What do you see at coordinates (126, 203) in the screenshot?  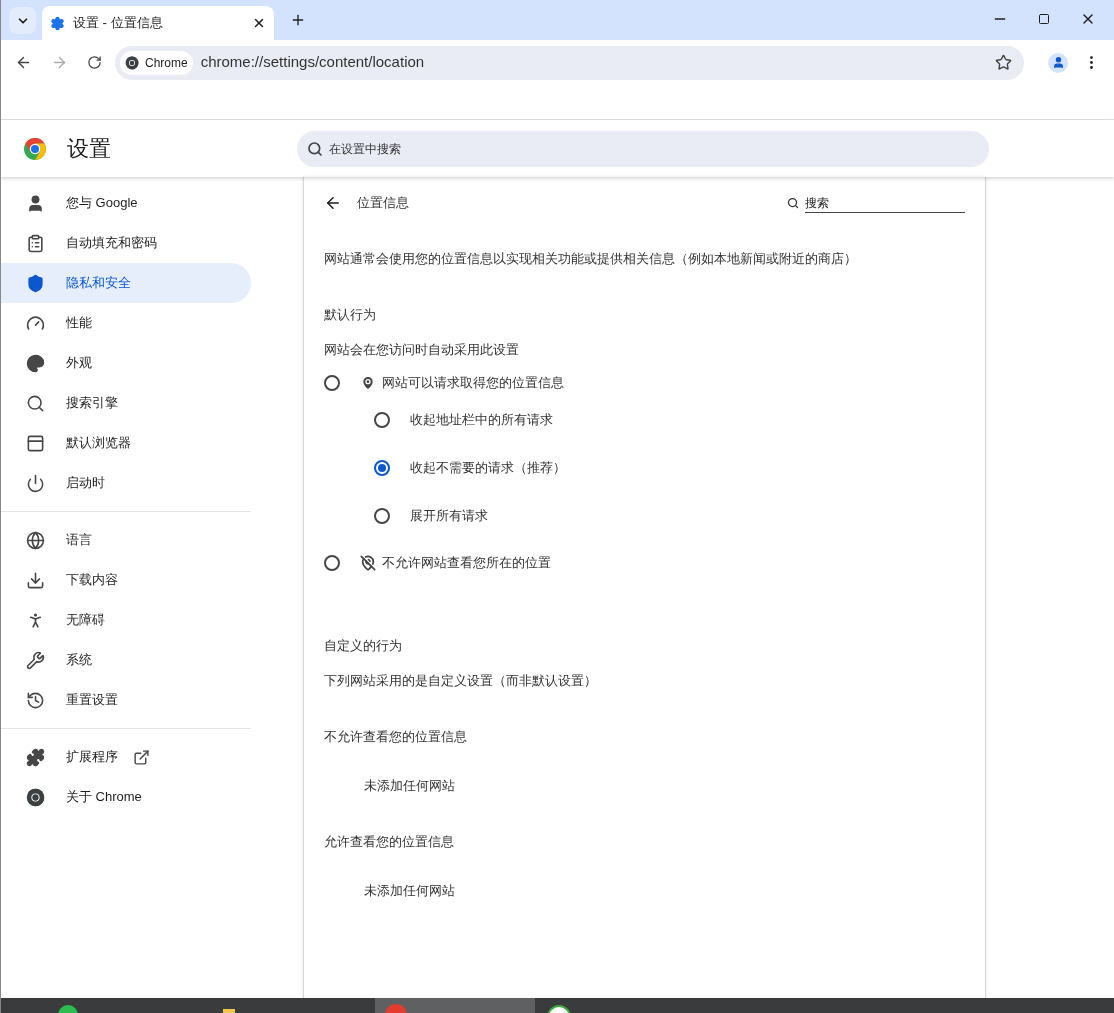 I see `sidebar-item: 您与 Google` at bounding box center [126, 203].